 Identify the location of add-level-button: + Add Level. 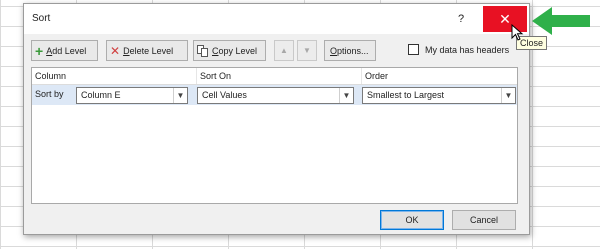
(64, 50).